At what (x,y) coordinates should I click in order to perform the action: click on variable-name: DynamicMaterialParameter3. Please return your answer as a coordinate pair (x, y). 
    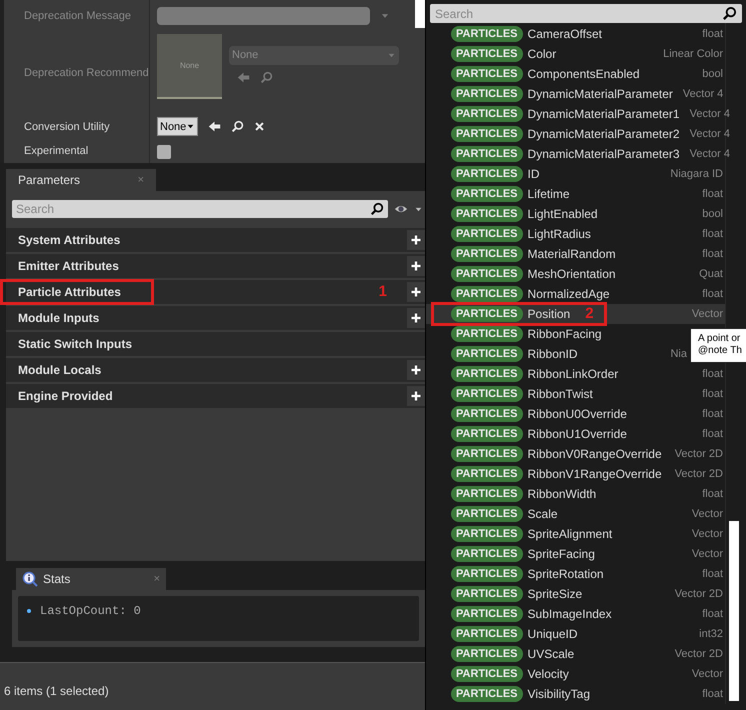
    Looking at the image, I should click on (604, 154).